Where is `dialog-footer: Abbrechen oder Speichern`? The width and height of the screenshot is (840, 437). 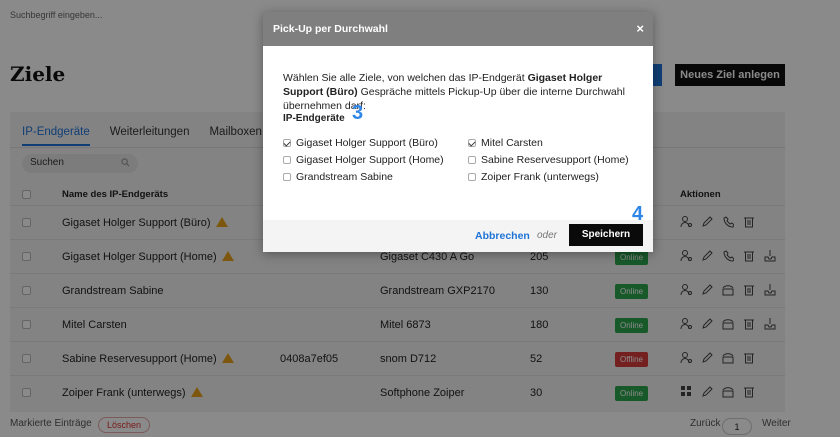 dialog-footer: Abbrechen oder Speichern is located at coordinates (458, 236).